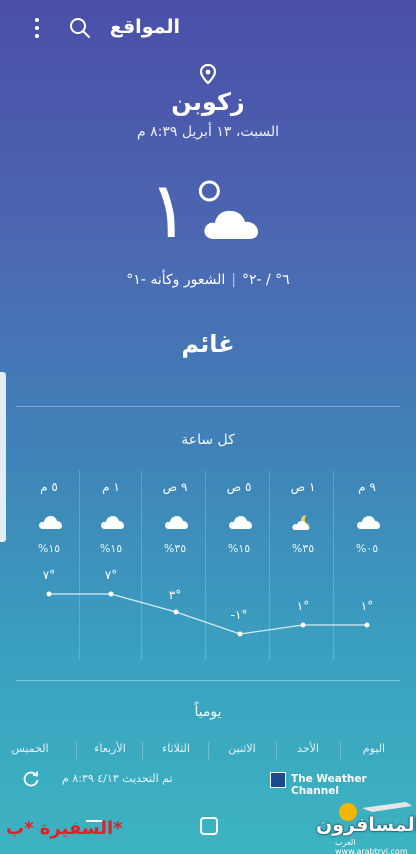  I want to click on moon-cloud-icon, so click(301, 522).